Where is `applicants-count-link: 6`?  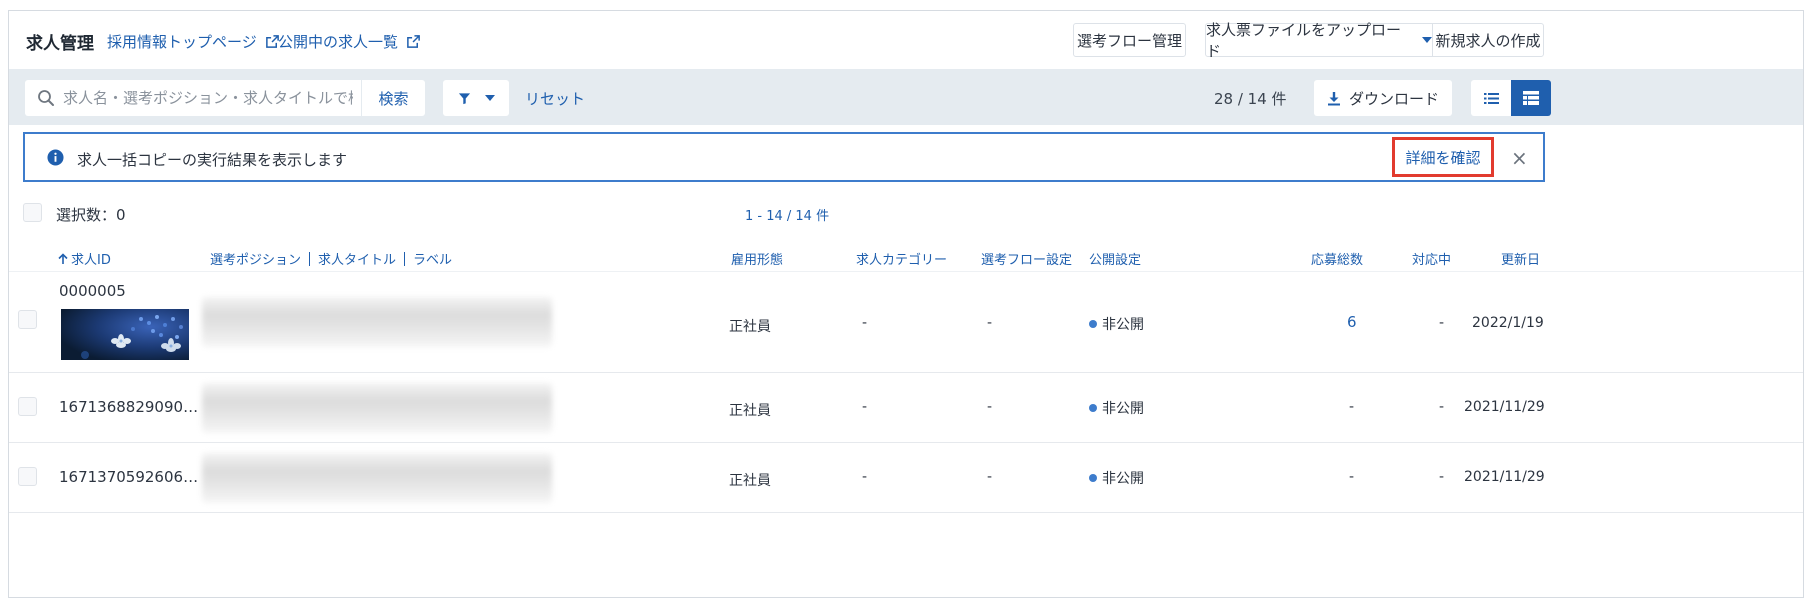 applicants-count-link: 6 is located at coordinates (1352, 322).